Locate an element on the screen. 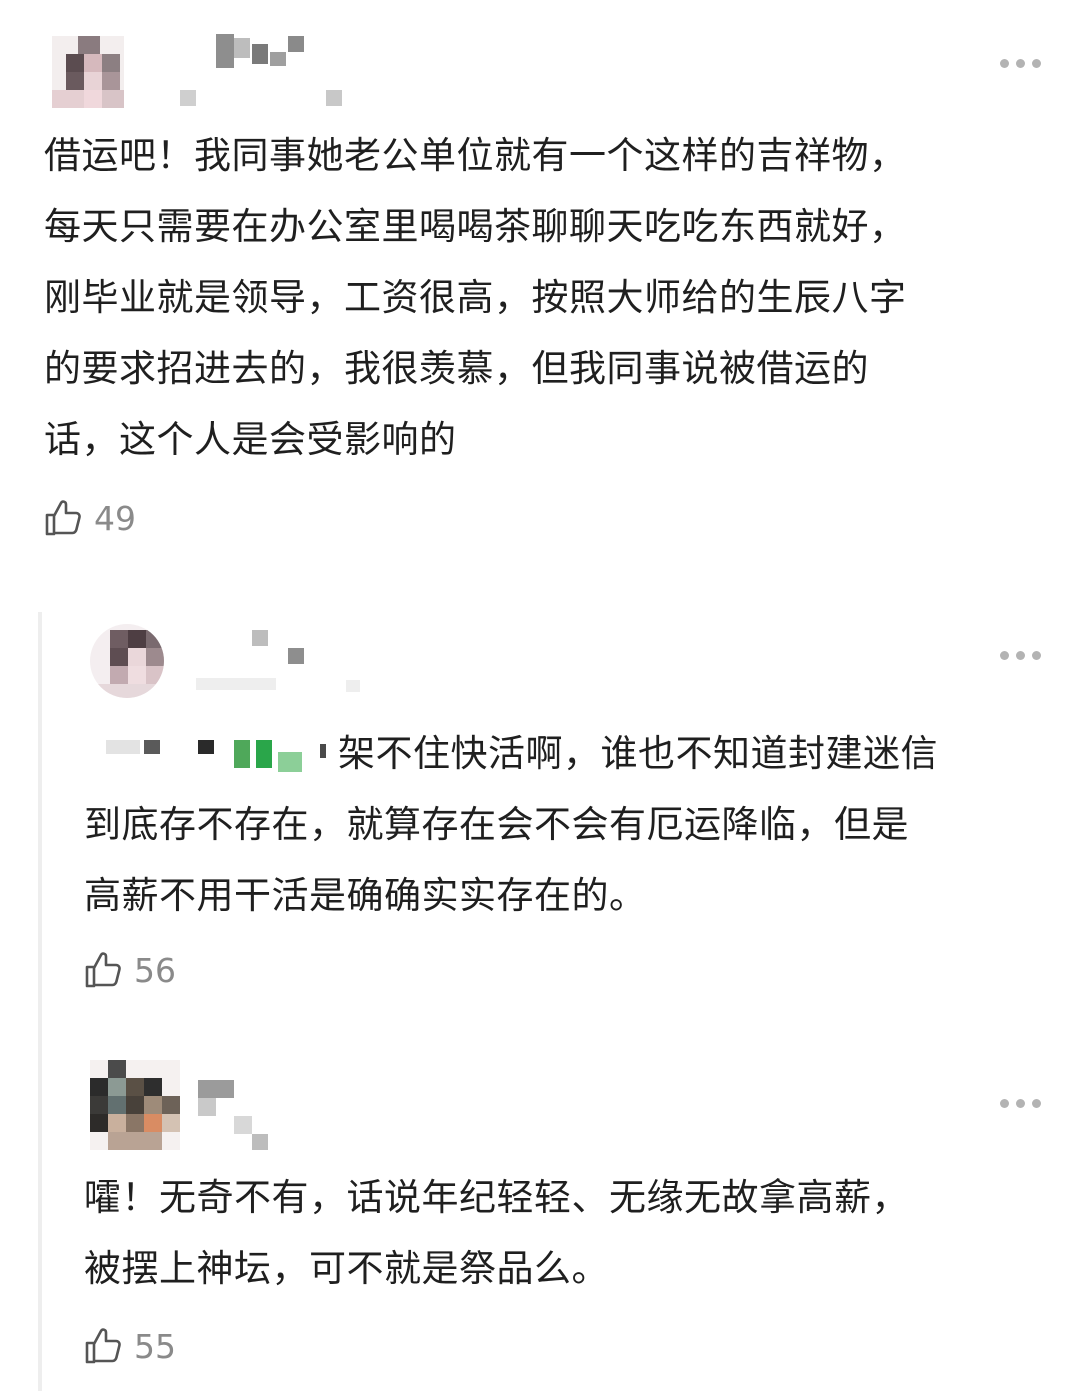 Image resolution: width=1080 pixels, height=1391 pixels. reply-text-continued: 到底存不存在，就算存在会不会有厄运降临，但是 高薪不用干活是确确实实存在的。 is located at coordinates (496, 860).